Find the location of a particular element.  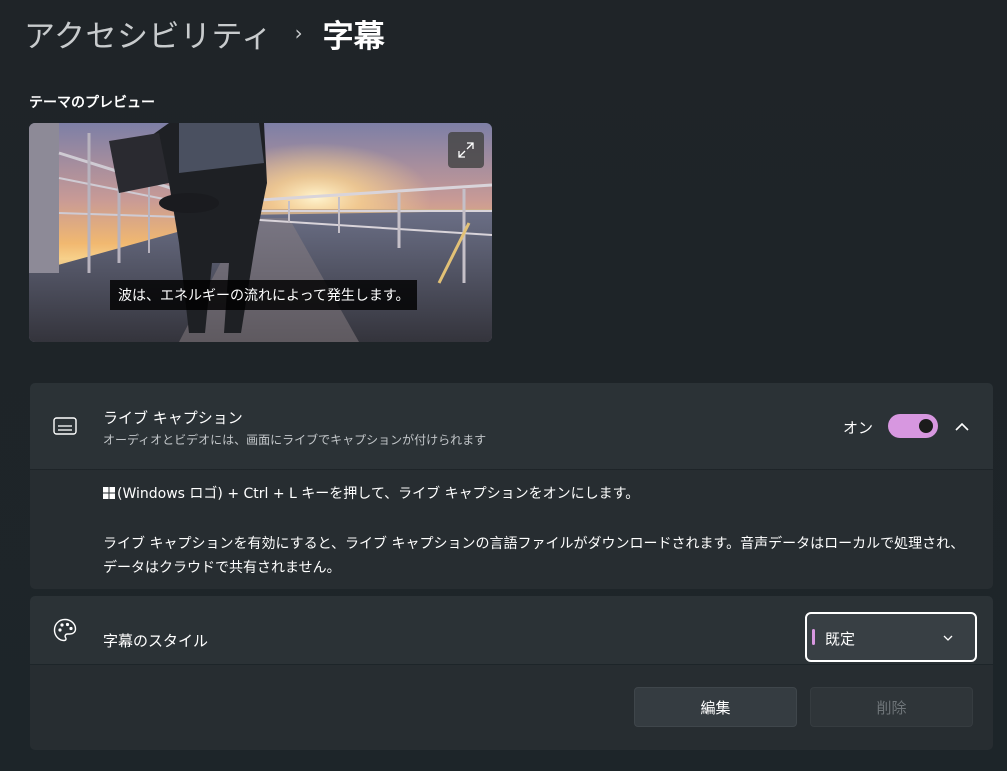

breadcrumb: アクセシビリティ › 字幕 is located at coordinates (204, 33).